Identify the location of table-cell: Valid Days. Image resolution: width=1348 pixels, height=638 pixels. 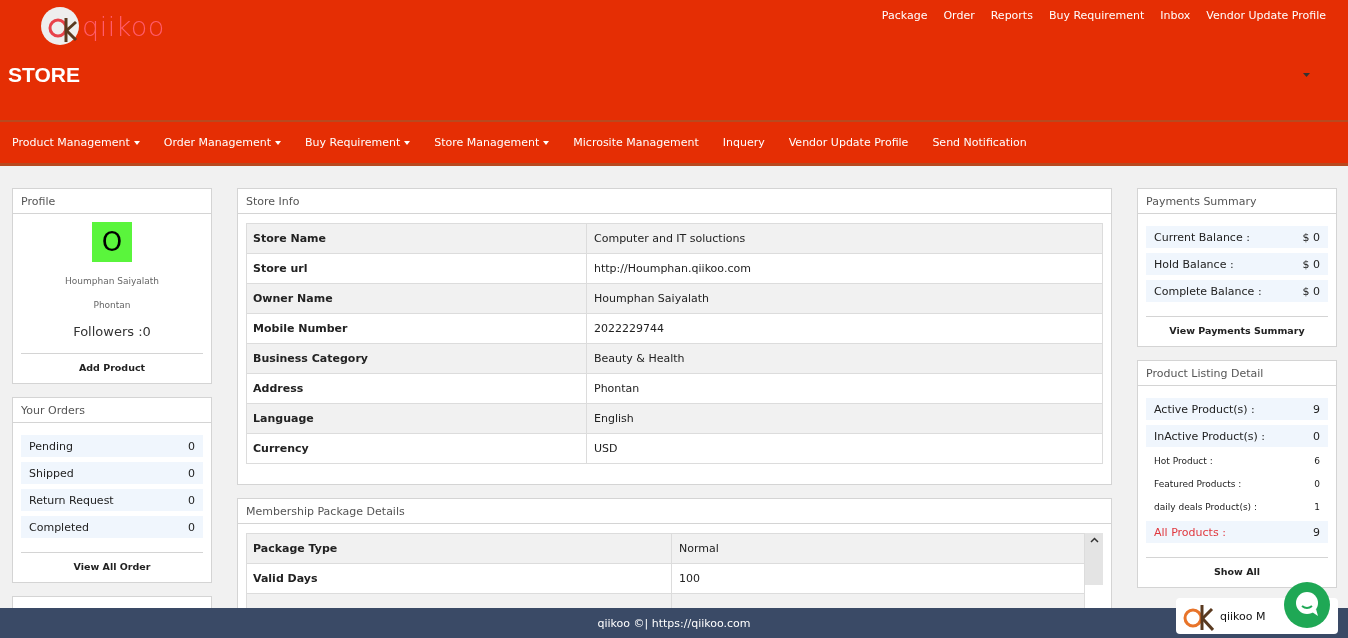
(459, 578).